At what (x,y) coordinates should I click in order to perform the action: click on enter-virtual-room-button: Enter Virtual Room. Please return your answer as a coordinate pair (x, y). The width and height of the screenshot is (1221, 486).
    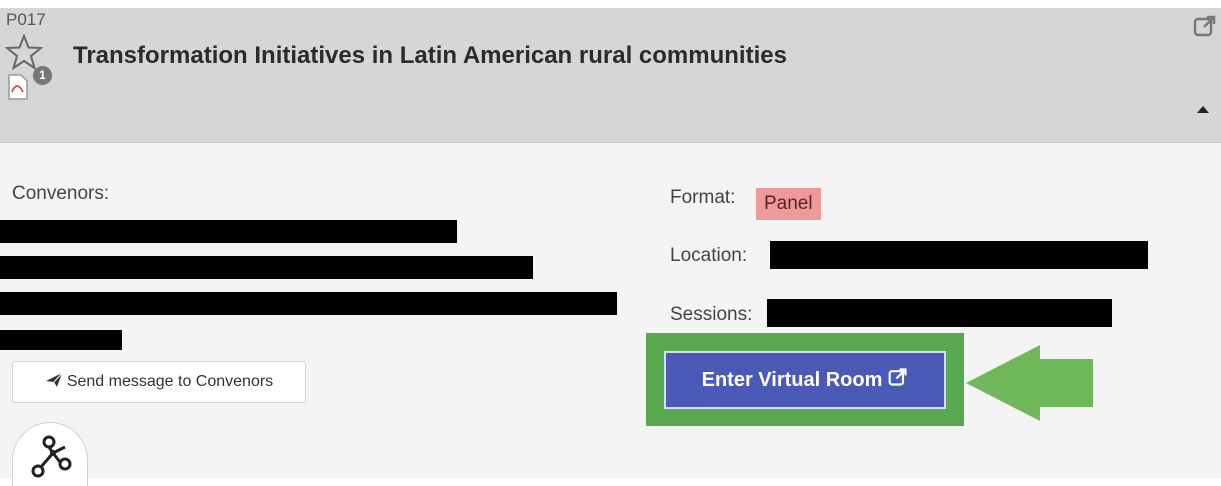
    Looking at the image, I should click on (805, 380).